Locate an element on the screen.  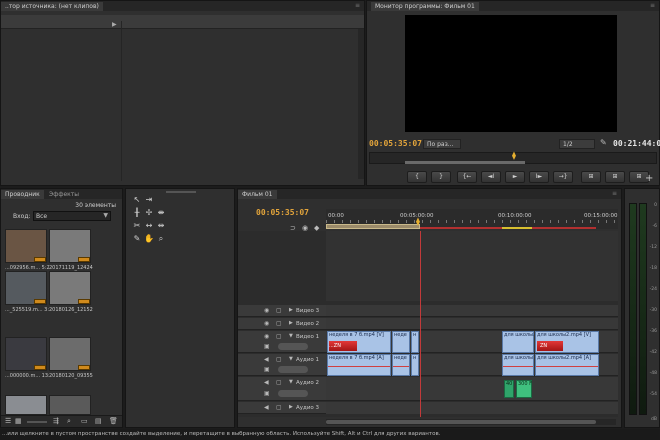
slide-tool-icon: ⇹ is located at coordinates (161, 226).